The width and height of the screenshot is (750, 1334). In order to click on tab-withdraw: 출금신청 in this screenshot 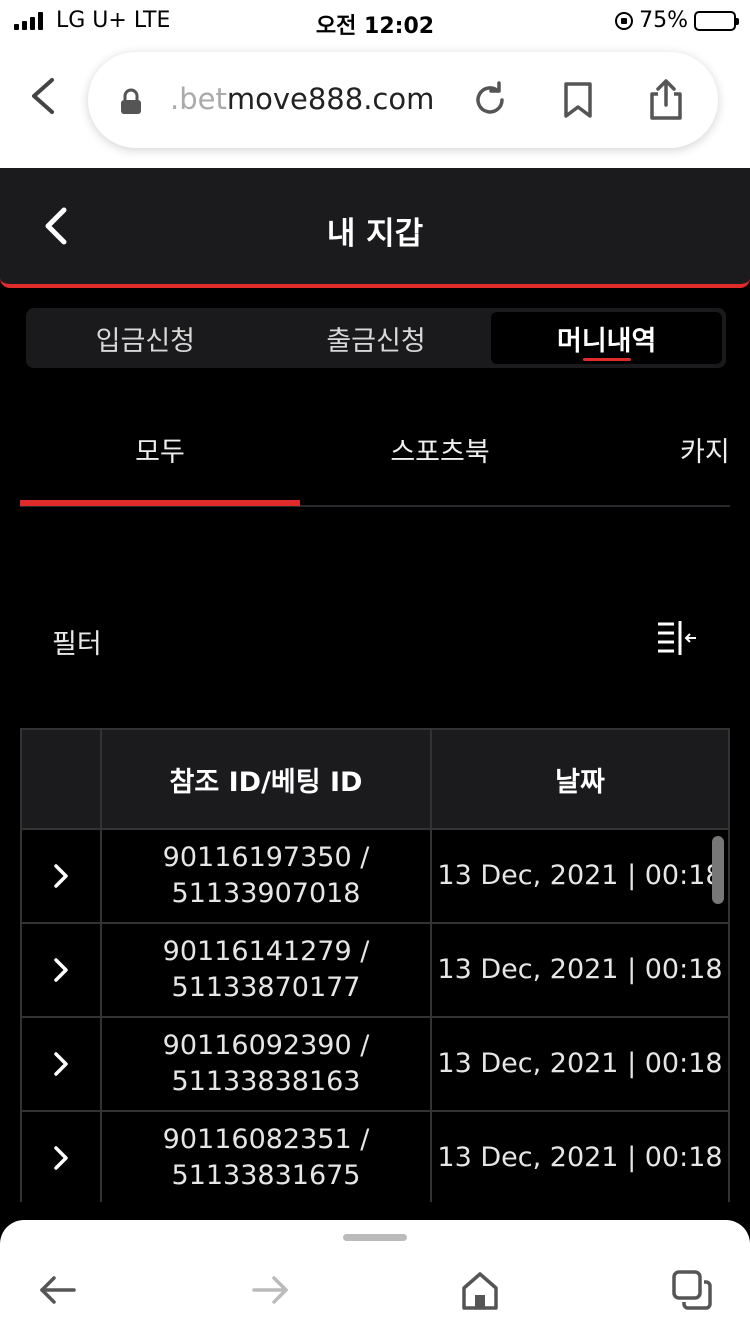, I will do `click(376, 338)`.